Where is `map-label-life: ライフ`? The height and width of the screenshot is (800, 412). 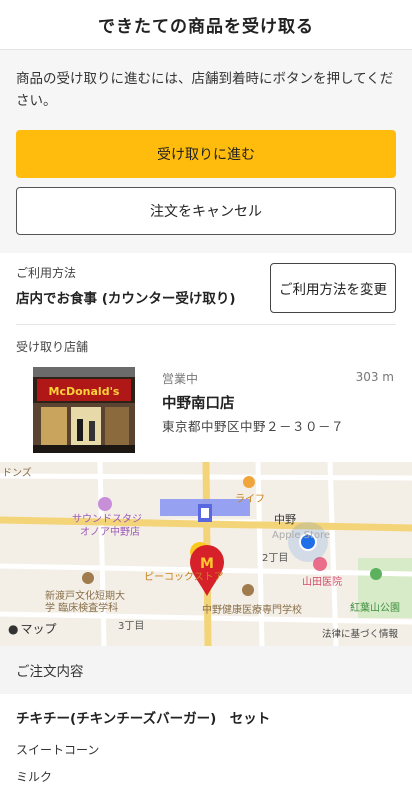 map-label-life: ライフ is located at coordinates (250, 499).